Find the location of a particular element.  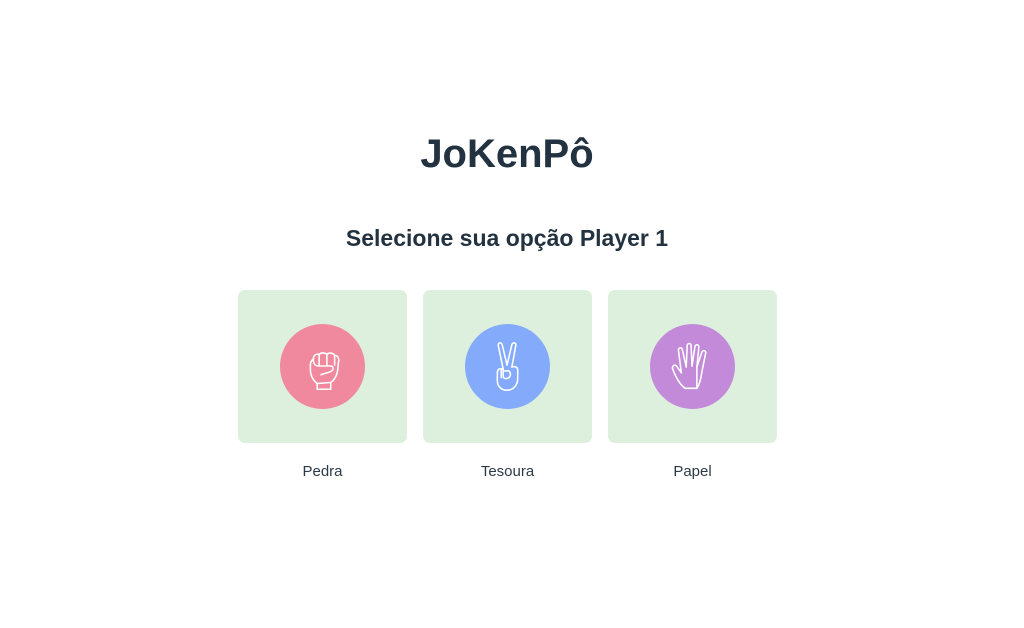

option-papel: Papel is located at coordinates (692, 386).